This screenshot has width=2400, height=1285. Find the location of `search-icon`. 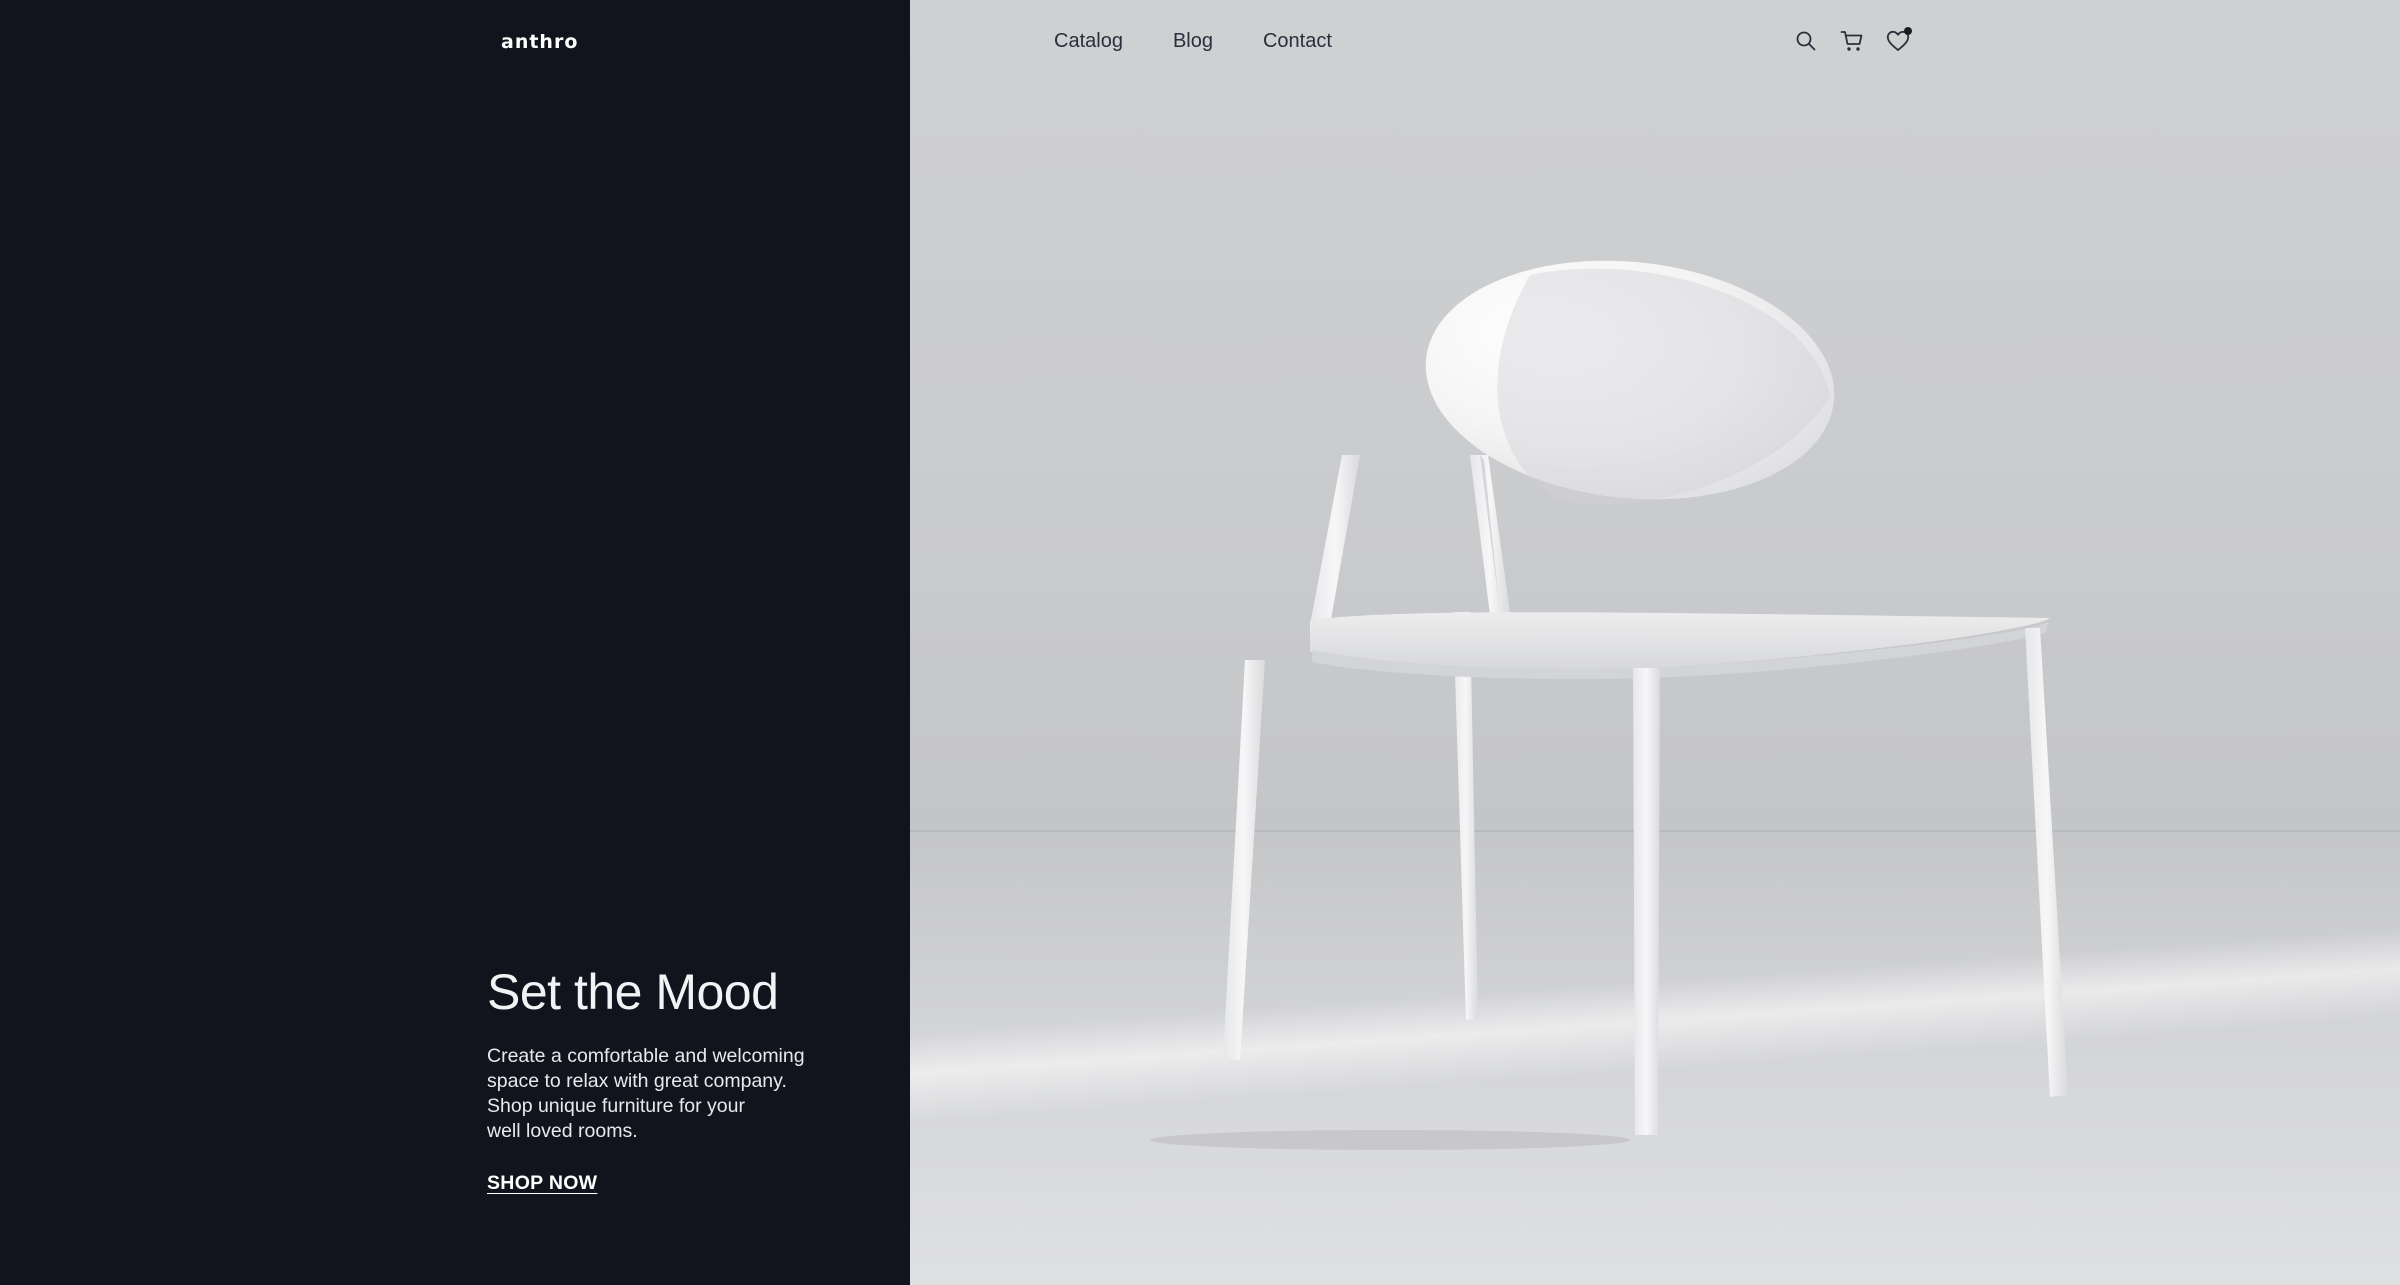

search-icon is located at coordinates (1806, 41).